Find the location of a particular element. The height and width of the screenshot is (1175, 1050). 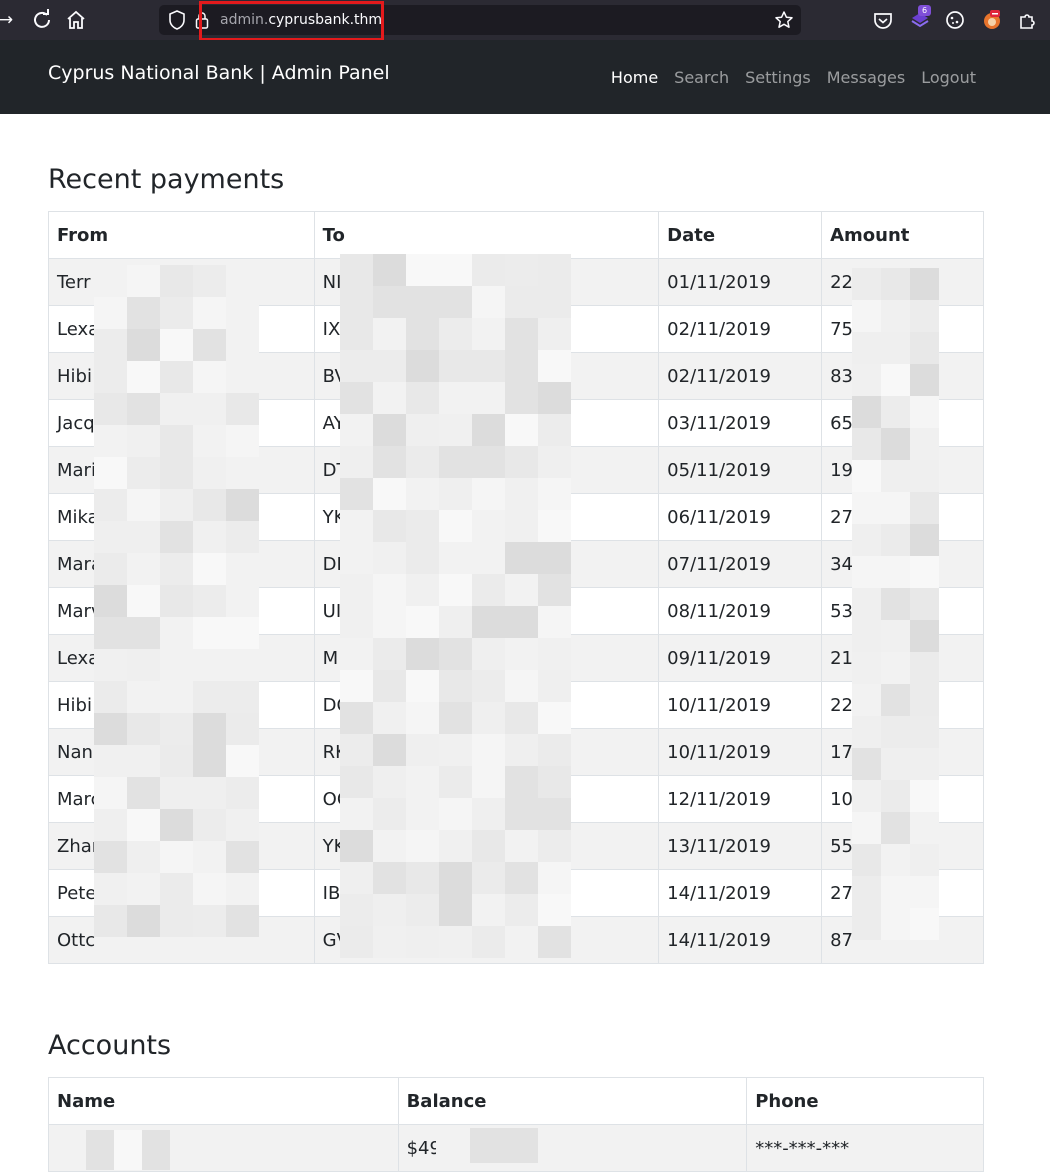

table-row: Hibi DC 10/11/2019 22 is located at coordinates (516, 705).